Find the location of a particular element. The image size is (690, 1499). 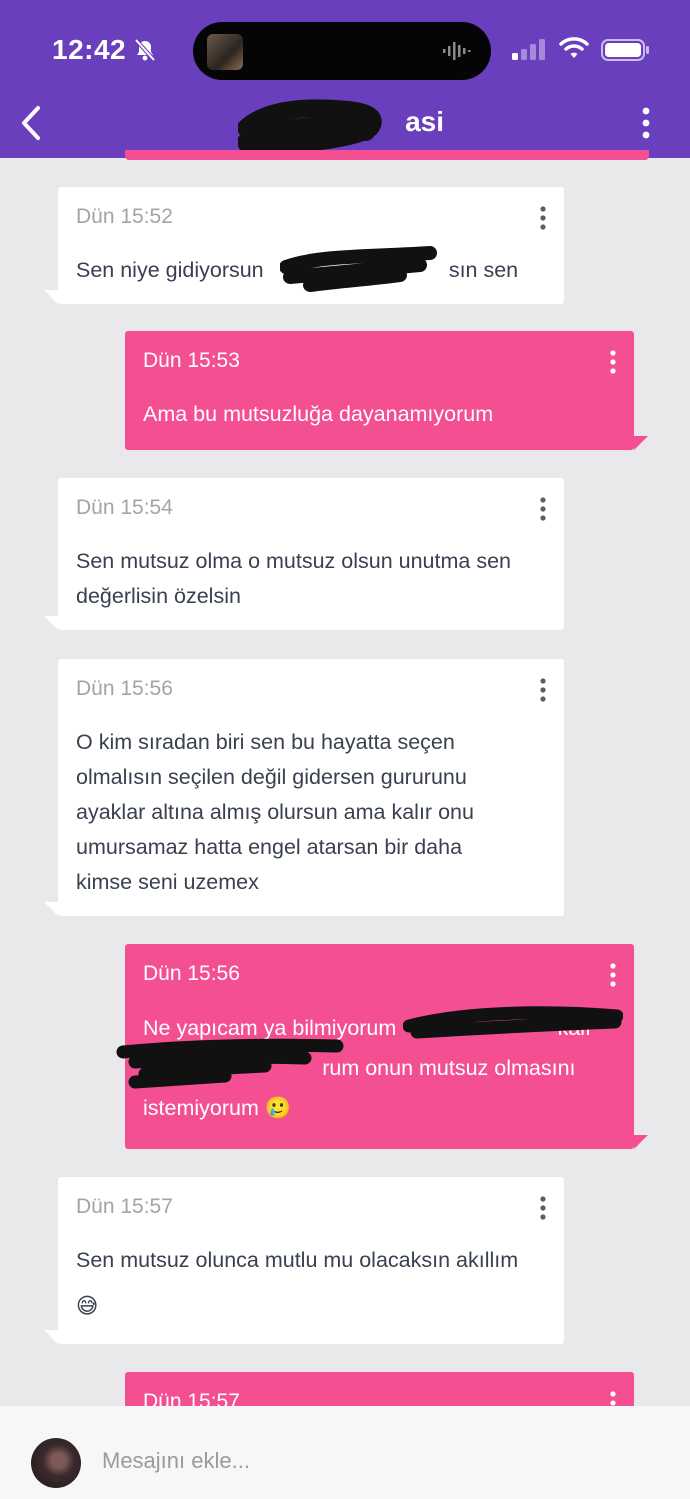

audio-wave-icon is located at coordinates (457, 51).